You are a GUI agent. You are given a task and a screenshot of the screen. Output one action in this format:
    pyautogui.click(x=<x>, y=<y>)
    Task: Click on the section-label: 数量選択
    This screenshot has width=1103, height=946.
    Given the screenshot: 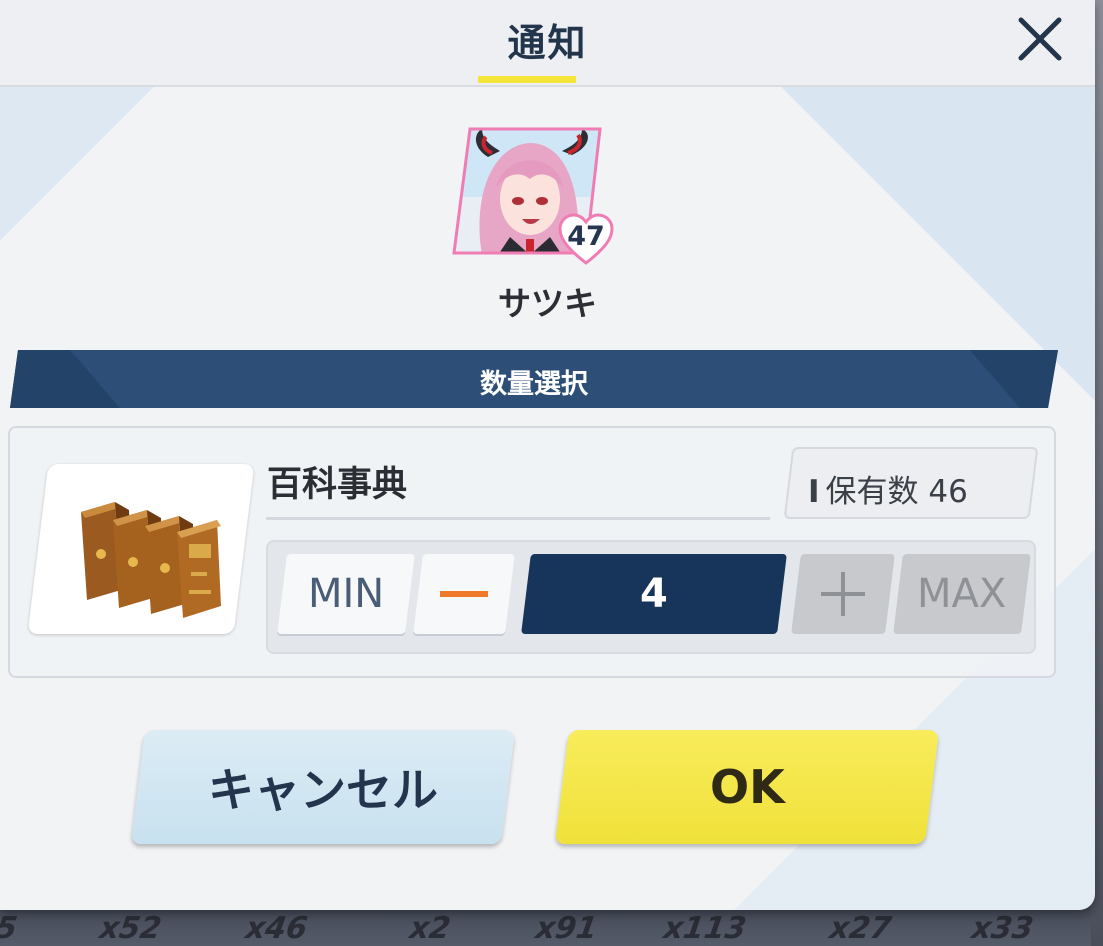 What is the action you would take?
    pyautogui.click(x=534, y=384)
    